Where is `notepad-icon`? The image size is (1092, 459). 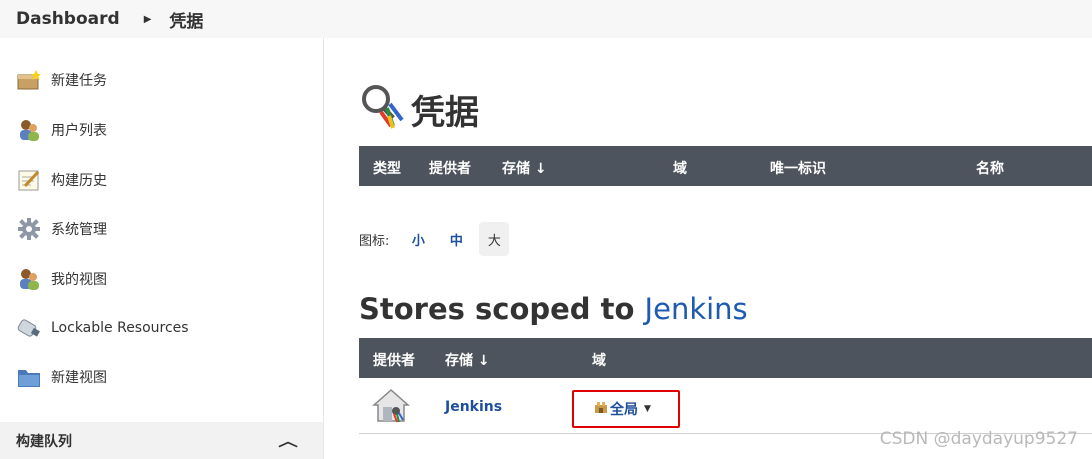 notepad-icon is located at coordinates (29, 180).